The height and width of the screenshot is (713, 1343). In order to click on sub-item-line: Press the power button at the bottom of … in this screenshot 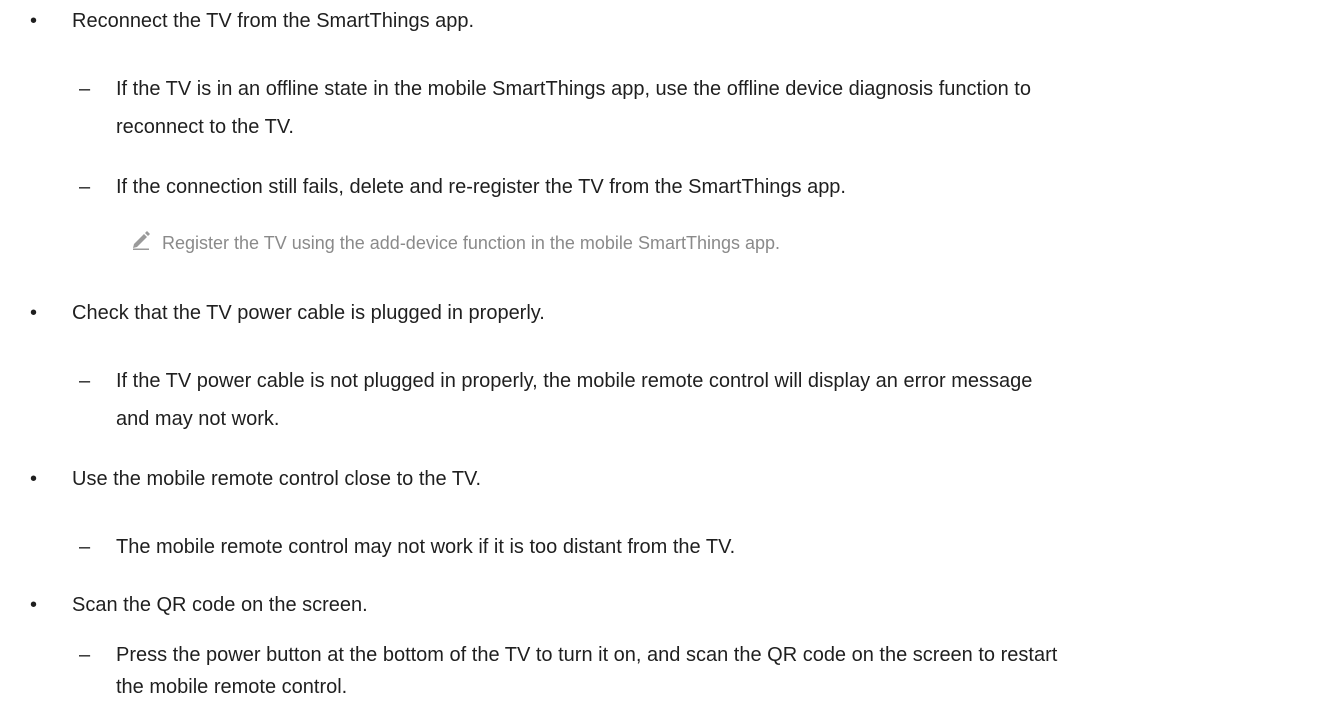, I will do `click(587, 655)`.